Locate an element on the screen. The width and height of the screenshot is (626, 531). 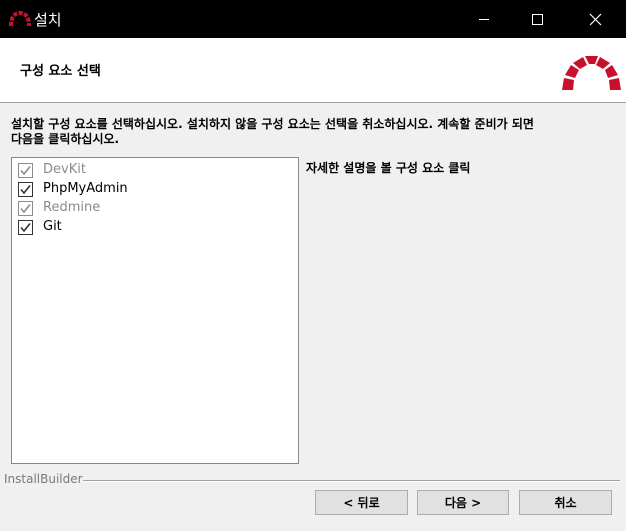
title-bar: 설치 is located at coordinates (313, 19).